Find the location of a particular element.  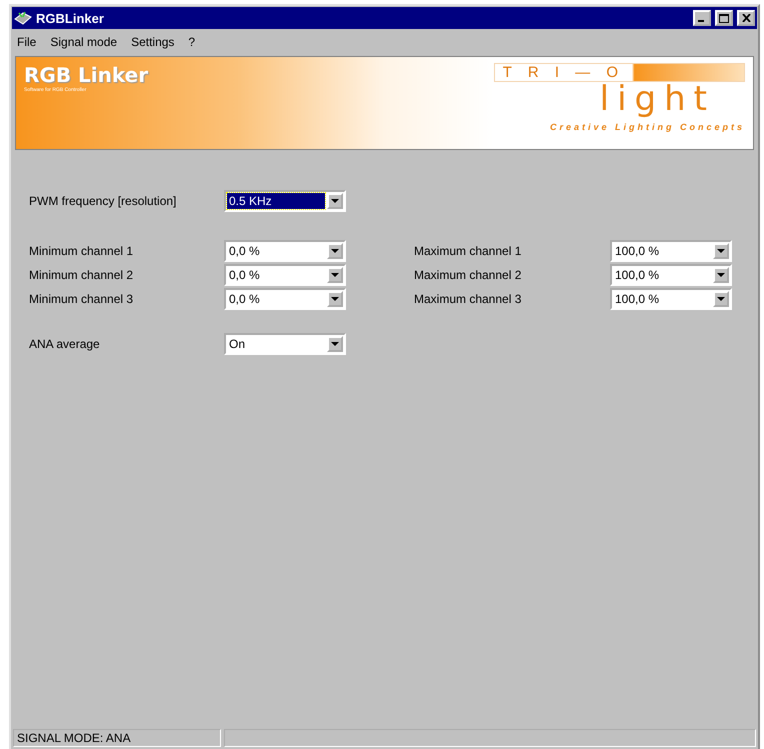

dropdown-value: On is located at coordinates (237, 344).